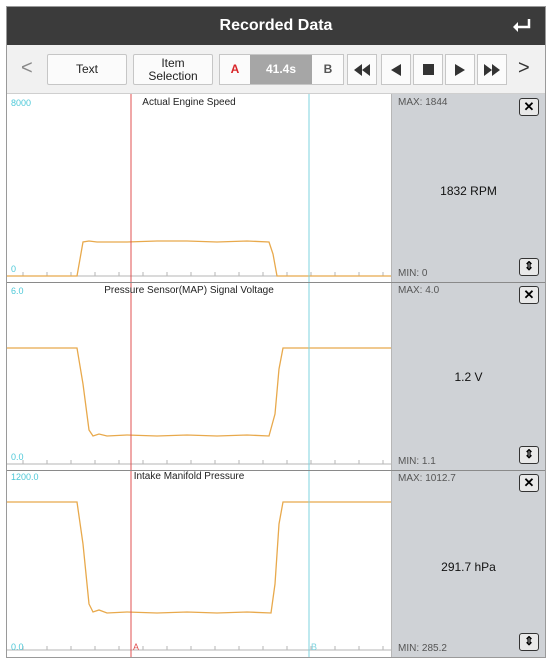  I want to click on item-selection-button: Item Selection, so click(173, 69).